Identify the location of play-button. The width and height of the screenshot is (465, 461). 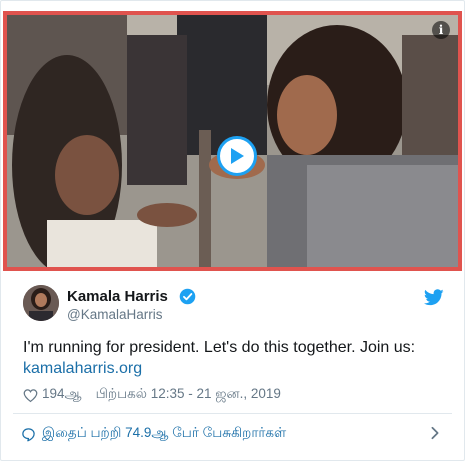
(237, 156).